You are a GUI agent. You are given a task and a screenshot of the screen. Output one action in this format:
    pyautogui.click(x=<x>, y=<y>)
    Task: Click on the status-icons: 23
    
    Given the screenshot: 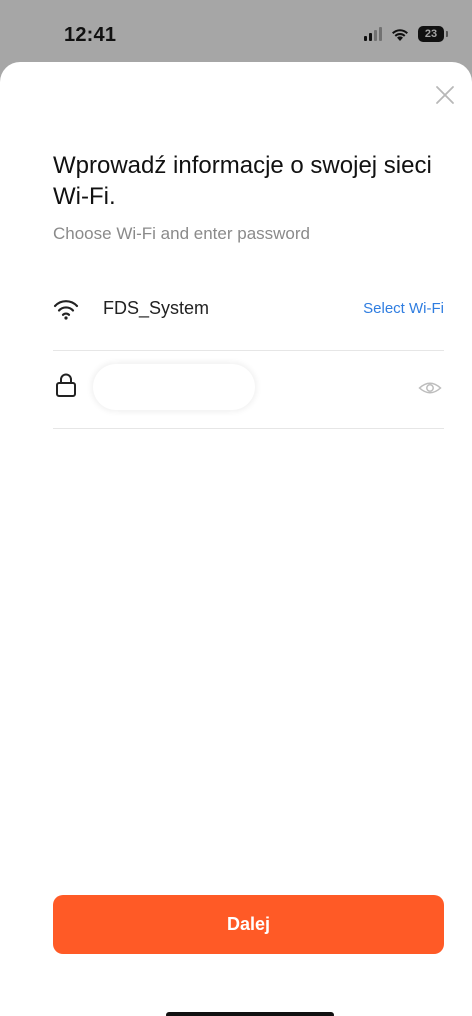 What is the action you would take?
    pyautogui.click(x=406, y=34)
    